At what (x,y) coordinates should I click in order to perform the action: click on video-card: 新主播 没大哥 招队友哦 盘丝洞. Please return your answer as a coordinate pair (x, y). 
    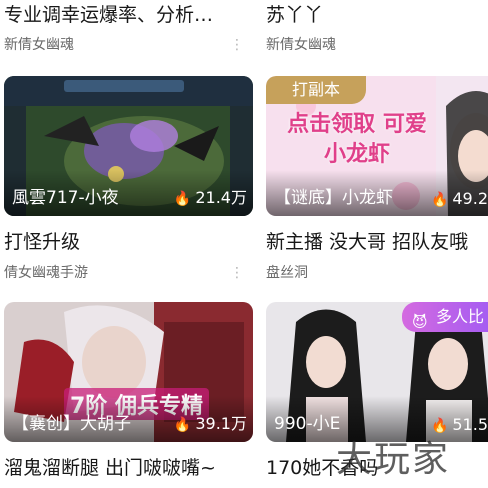
    Looking at the image, I should click on (377, 256).